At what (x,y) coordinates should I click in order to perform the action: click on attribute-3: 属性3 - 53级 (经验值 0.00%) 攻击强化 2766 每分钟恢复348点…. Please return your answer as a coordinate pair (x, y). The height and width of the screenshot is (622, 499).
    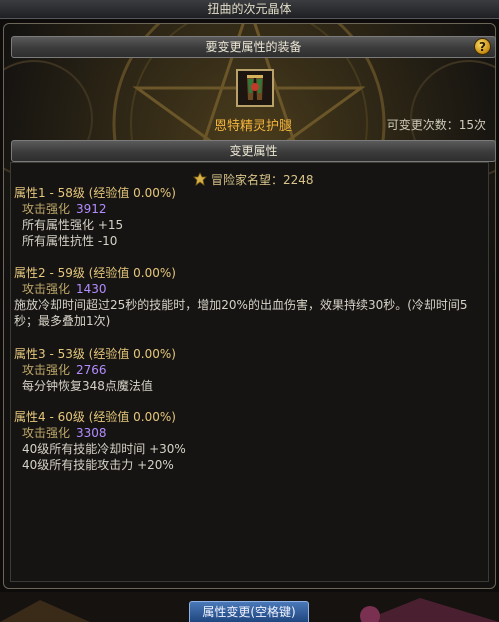
    Looking at the image, I should click on (95, 370).